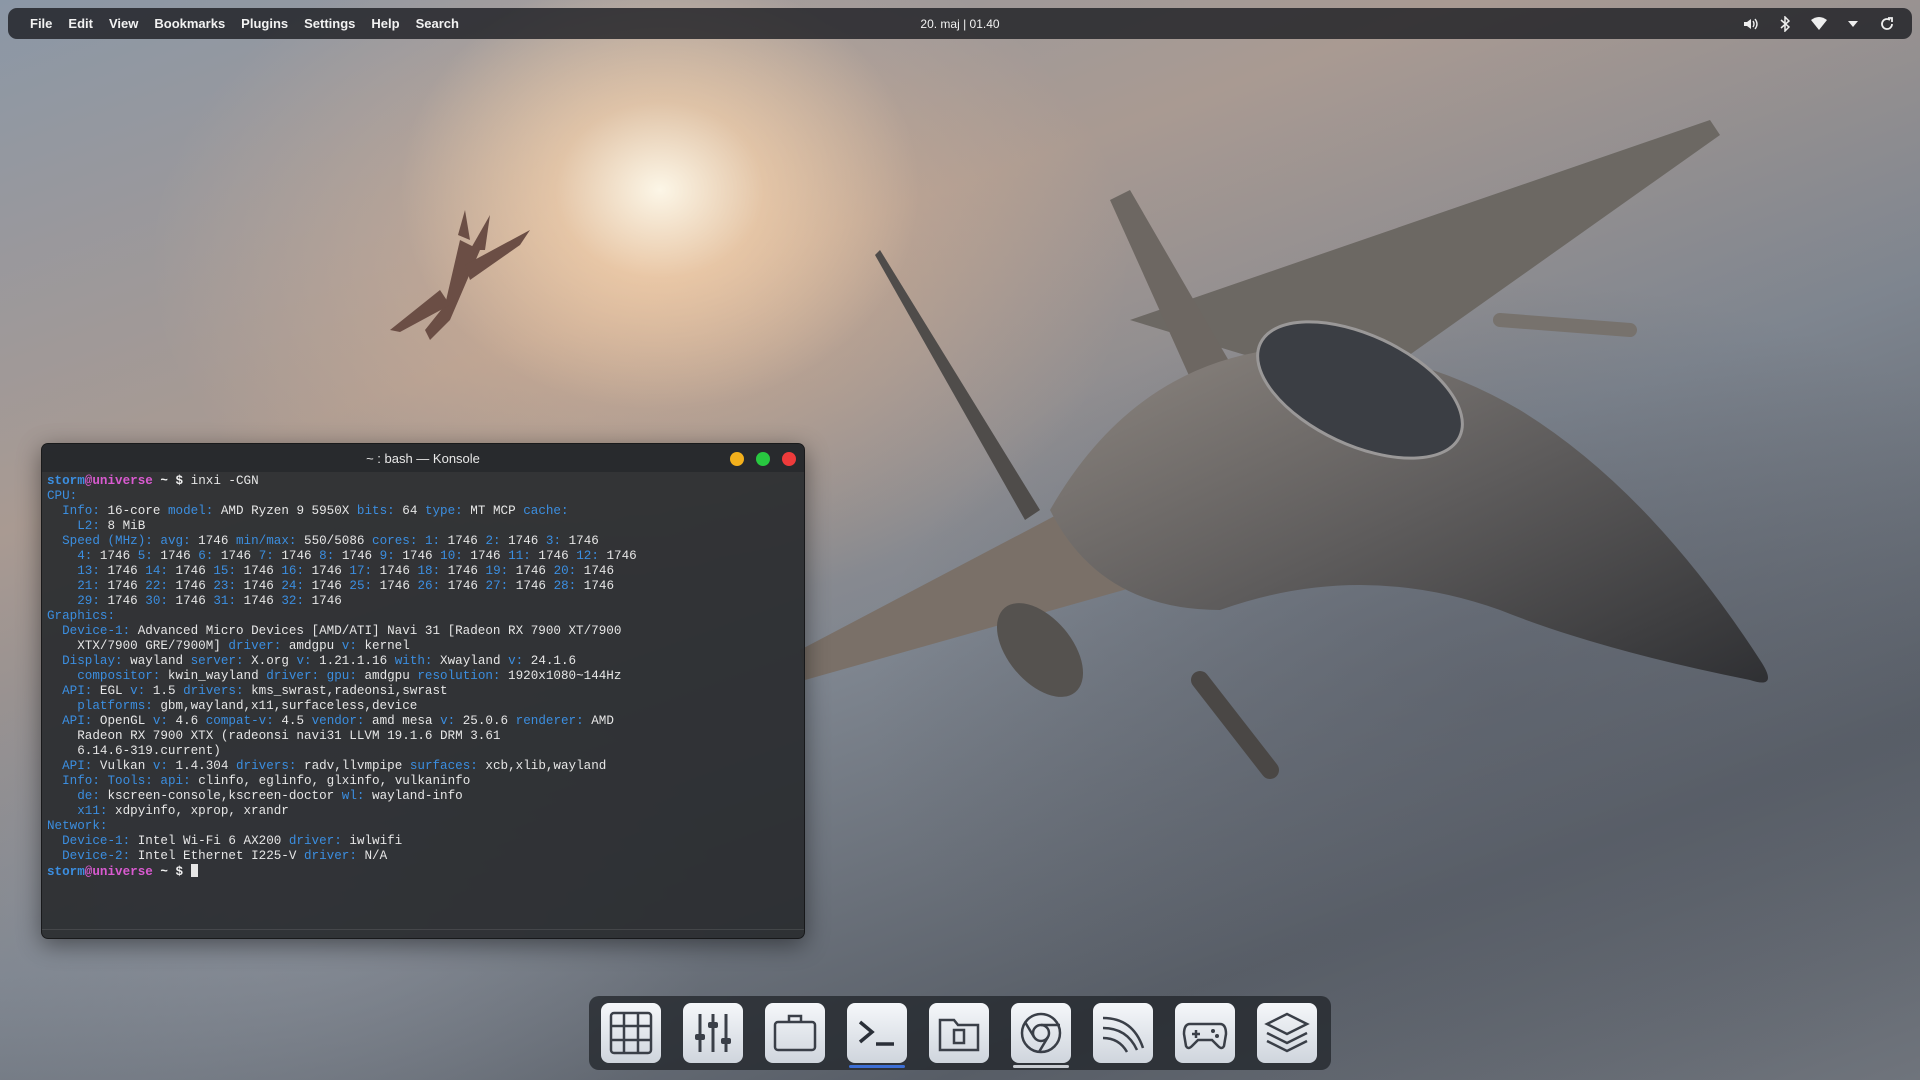 Image resolution: width=1920 pixels, height=1080 pixels. Describe the element at coordinates (1751, 24) in the screenshot. I see `volume-icon` at that location.